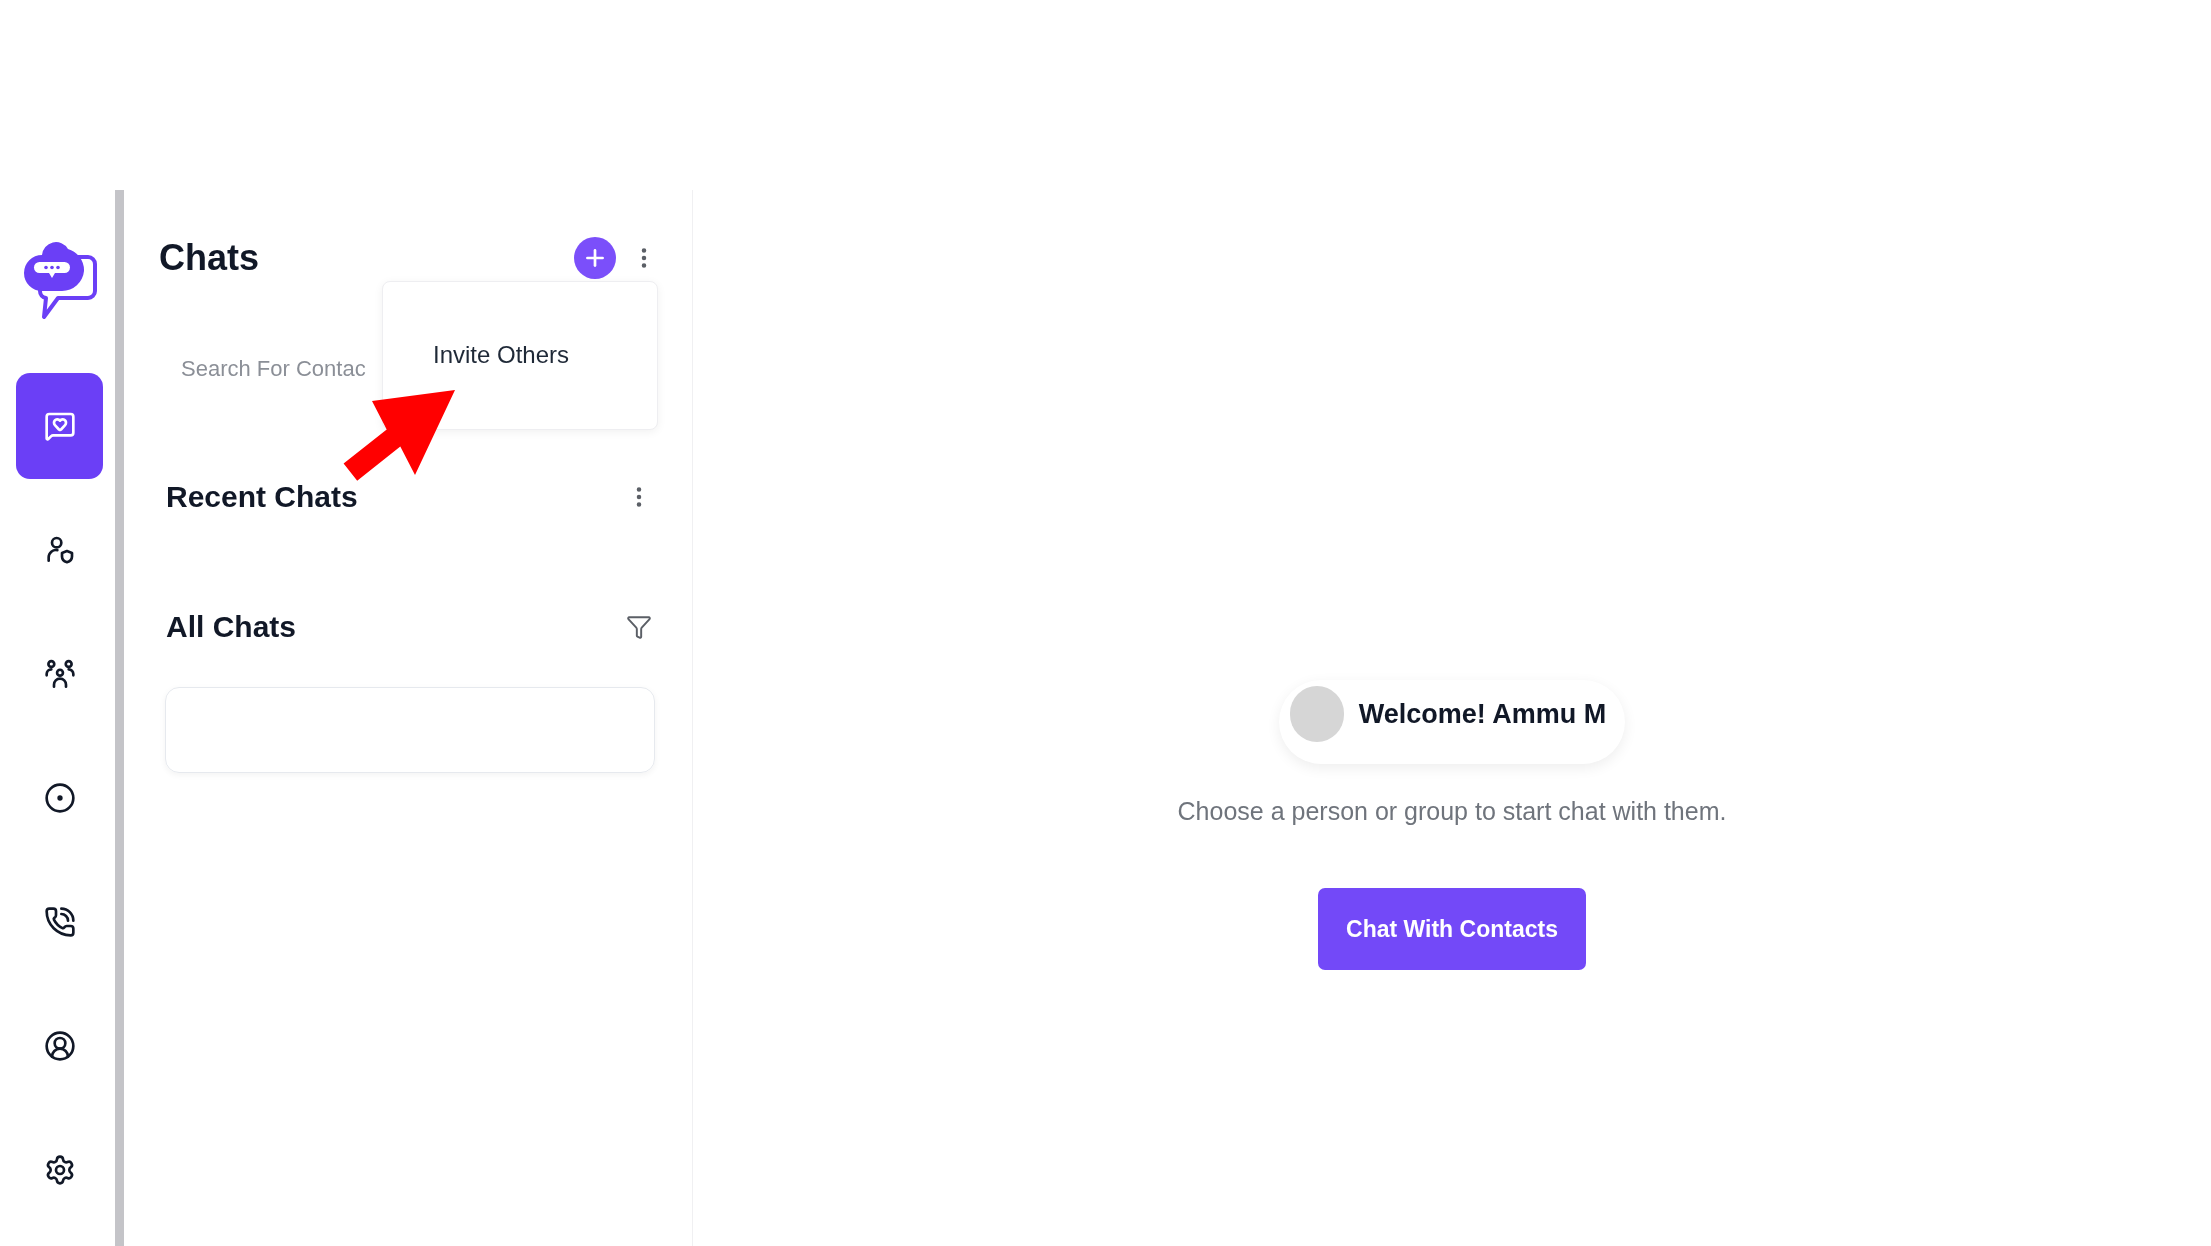  What do you see at coordinates (209, 258) in the screenshot?
I see `chats-title: Chats` at bounding box center [209, 258].